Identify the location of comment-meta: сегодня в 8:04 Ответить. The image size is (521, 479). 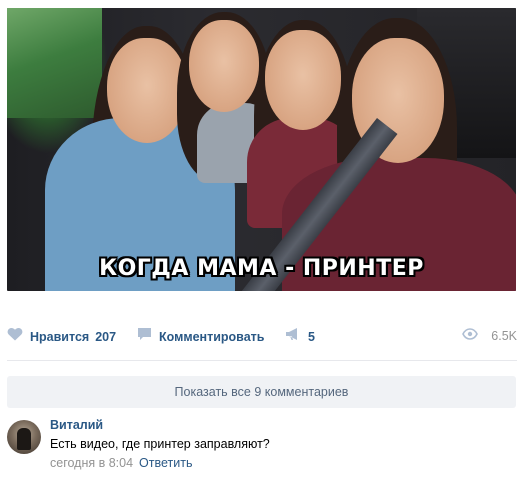
(121, 463).